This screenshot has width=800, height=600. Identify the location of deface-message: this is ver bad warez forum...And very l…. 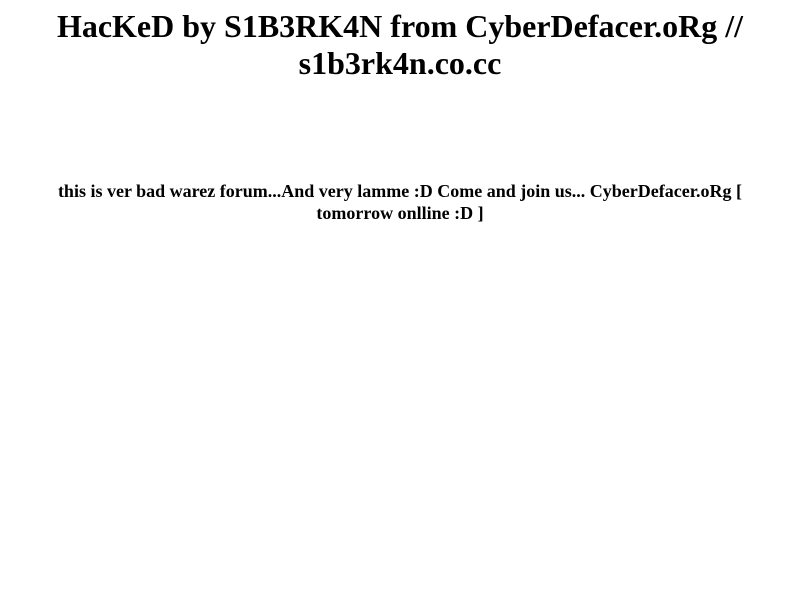
(400, 202).